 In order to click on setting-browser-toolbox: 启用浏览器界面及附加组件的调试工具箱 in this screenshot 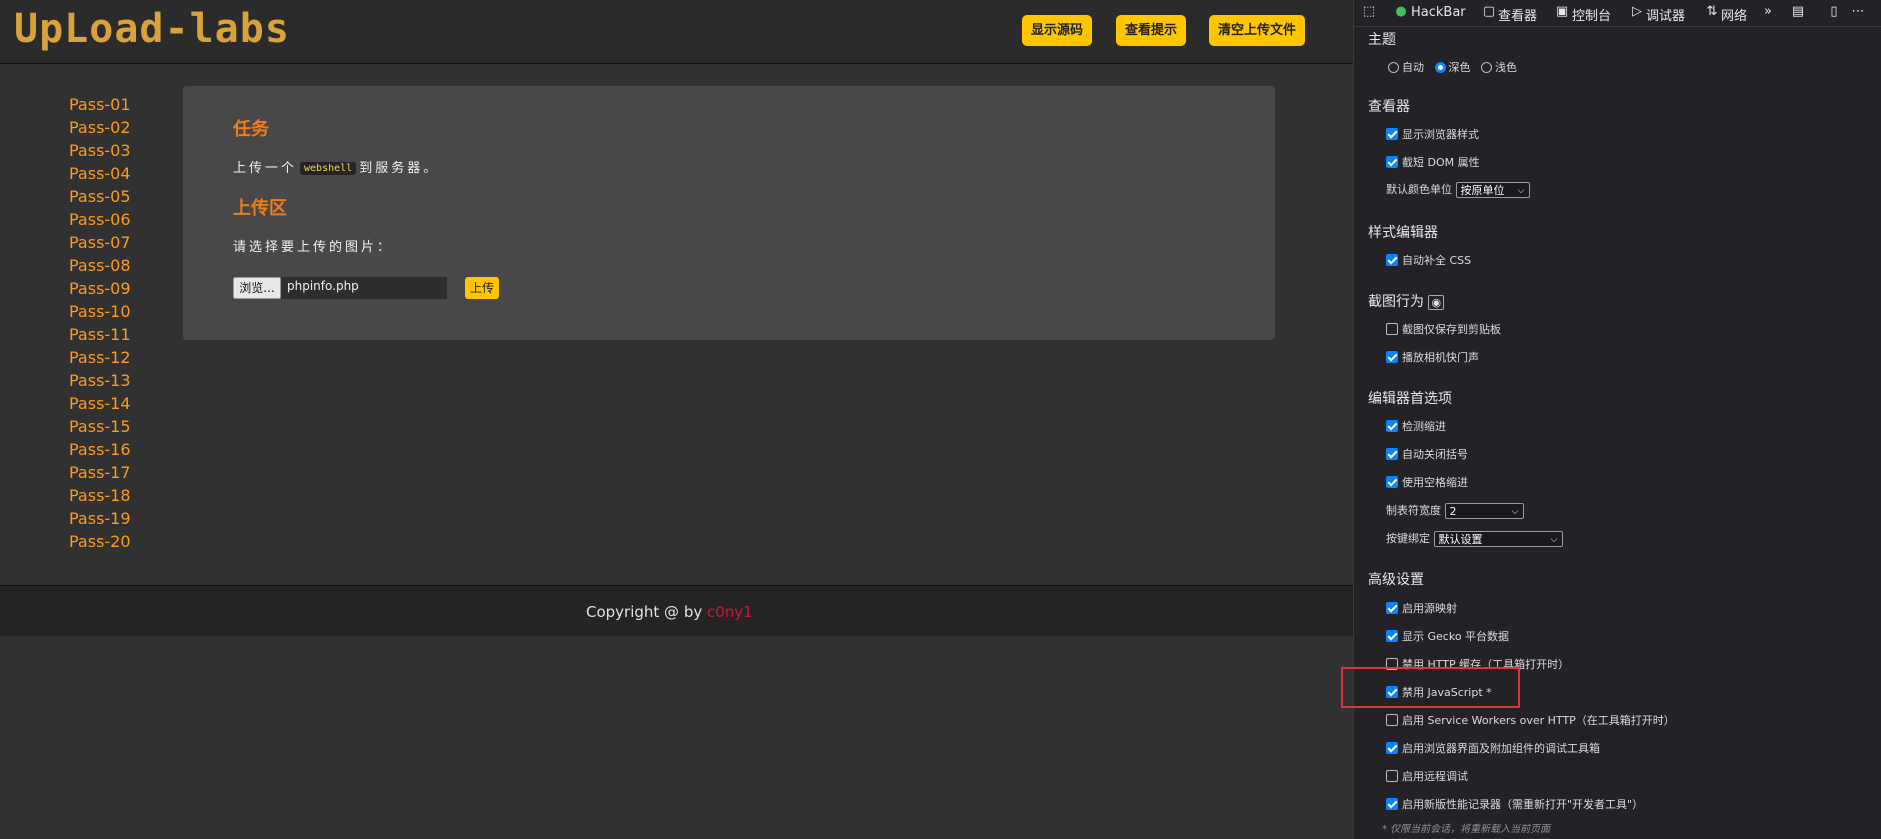, I will do `click(1493, 749)`.